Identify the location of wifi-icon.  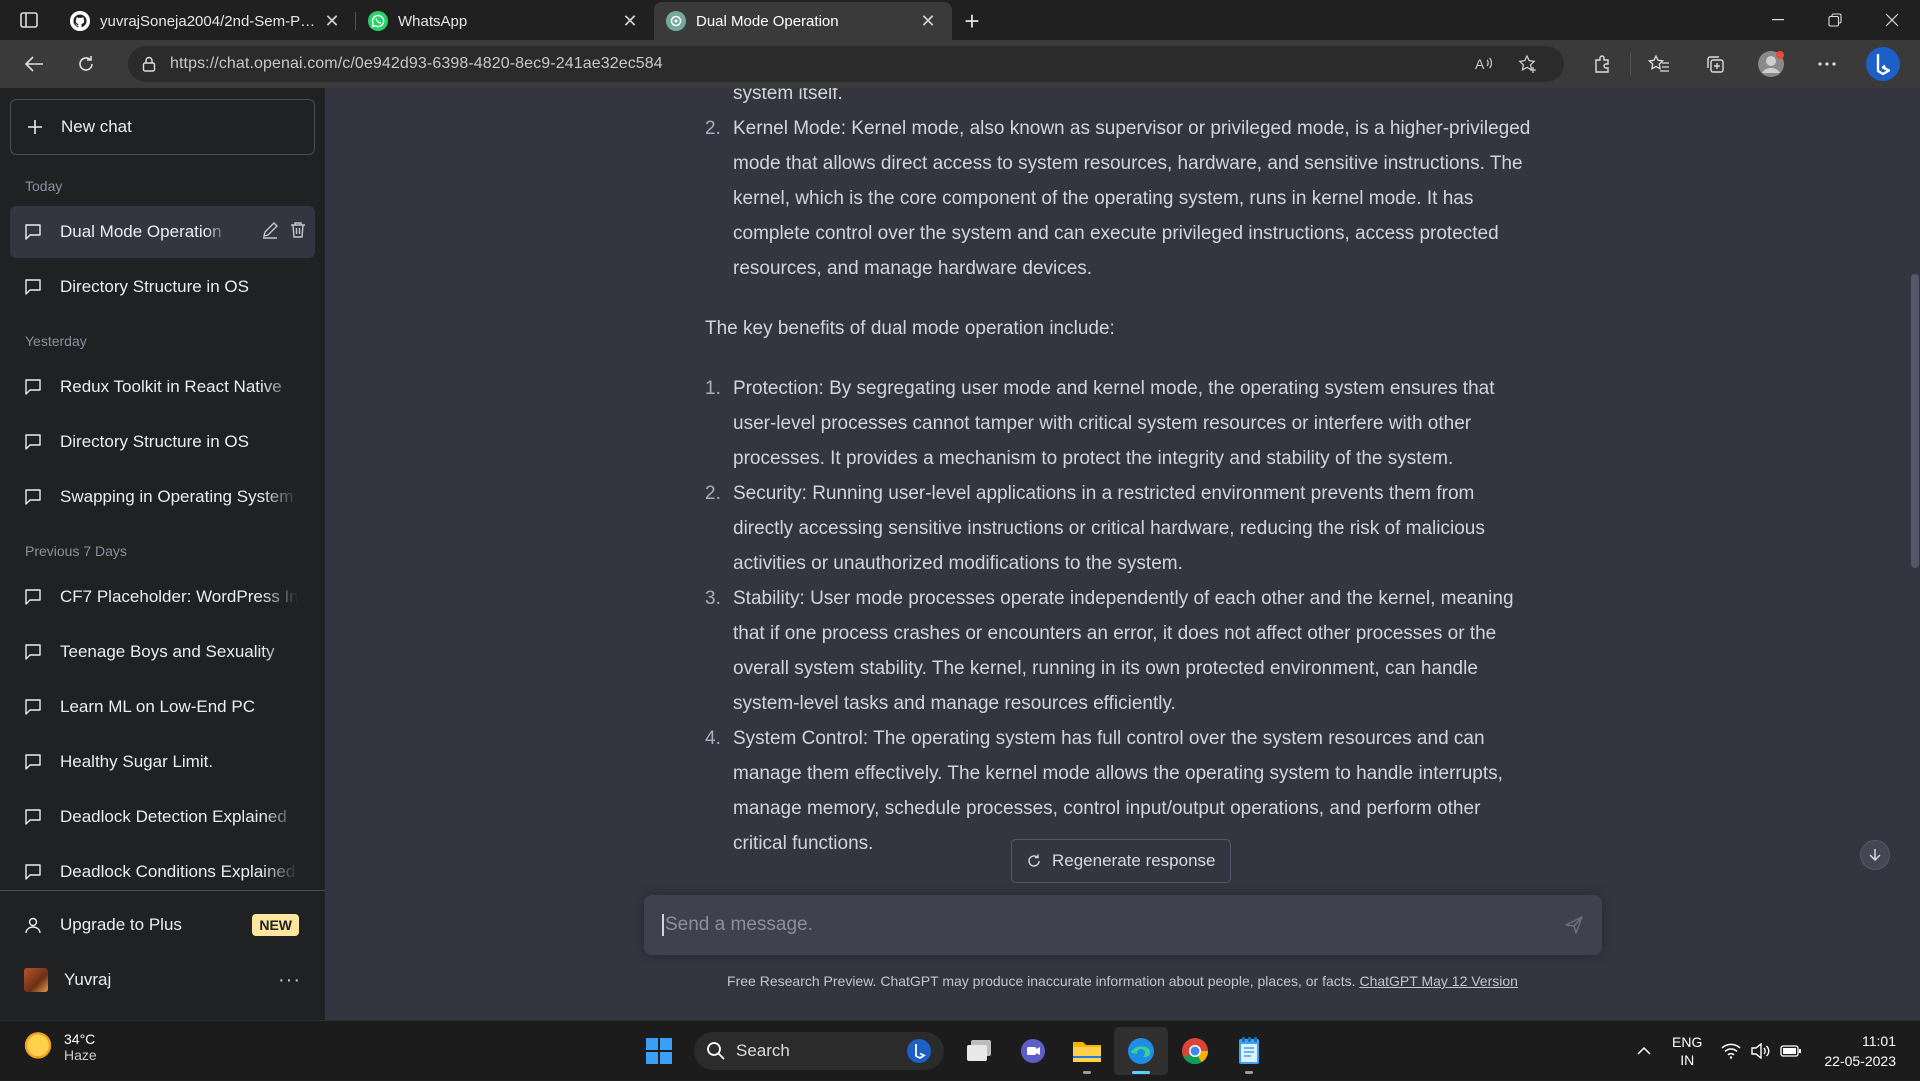
(1731, 1051).